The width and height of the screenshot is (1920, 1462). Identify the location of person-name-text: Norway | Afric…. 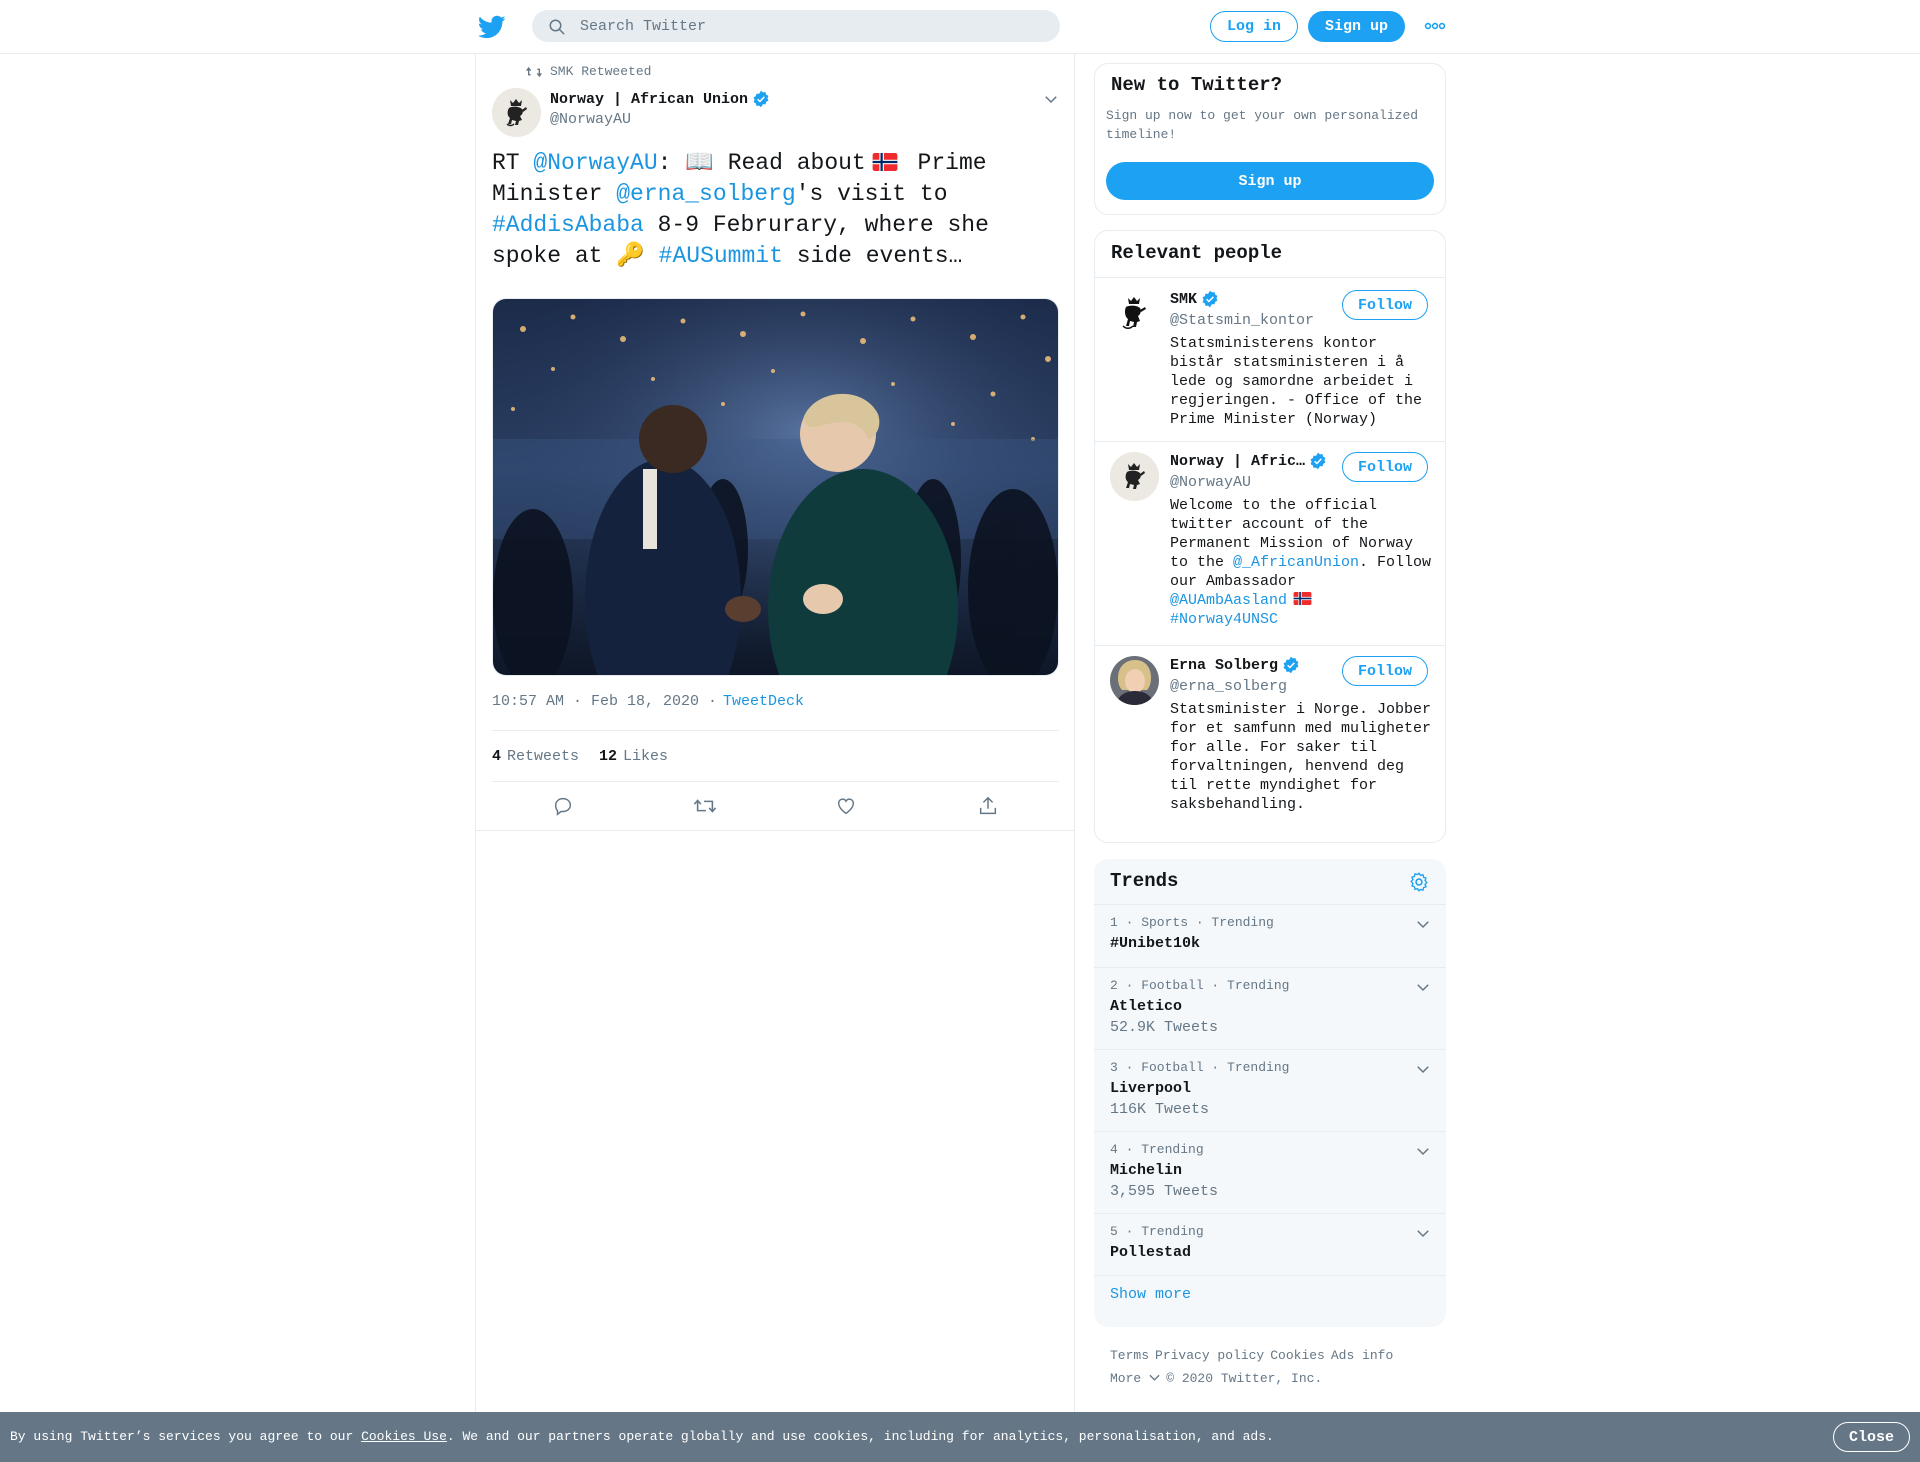
(1237, 461).